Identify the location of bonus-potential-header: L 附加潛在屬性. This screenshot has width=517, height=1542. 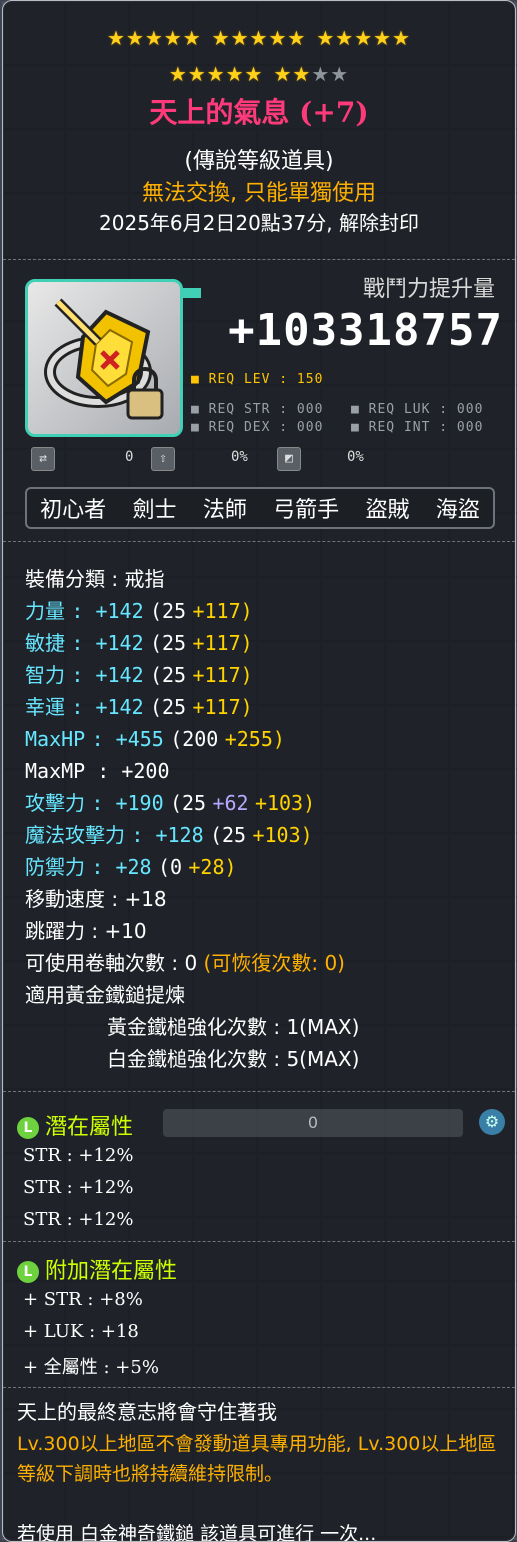
(97, 1269).